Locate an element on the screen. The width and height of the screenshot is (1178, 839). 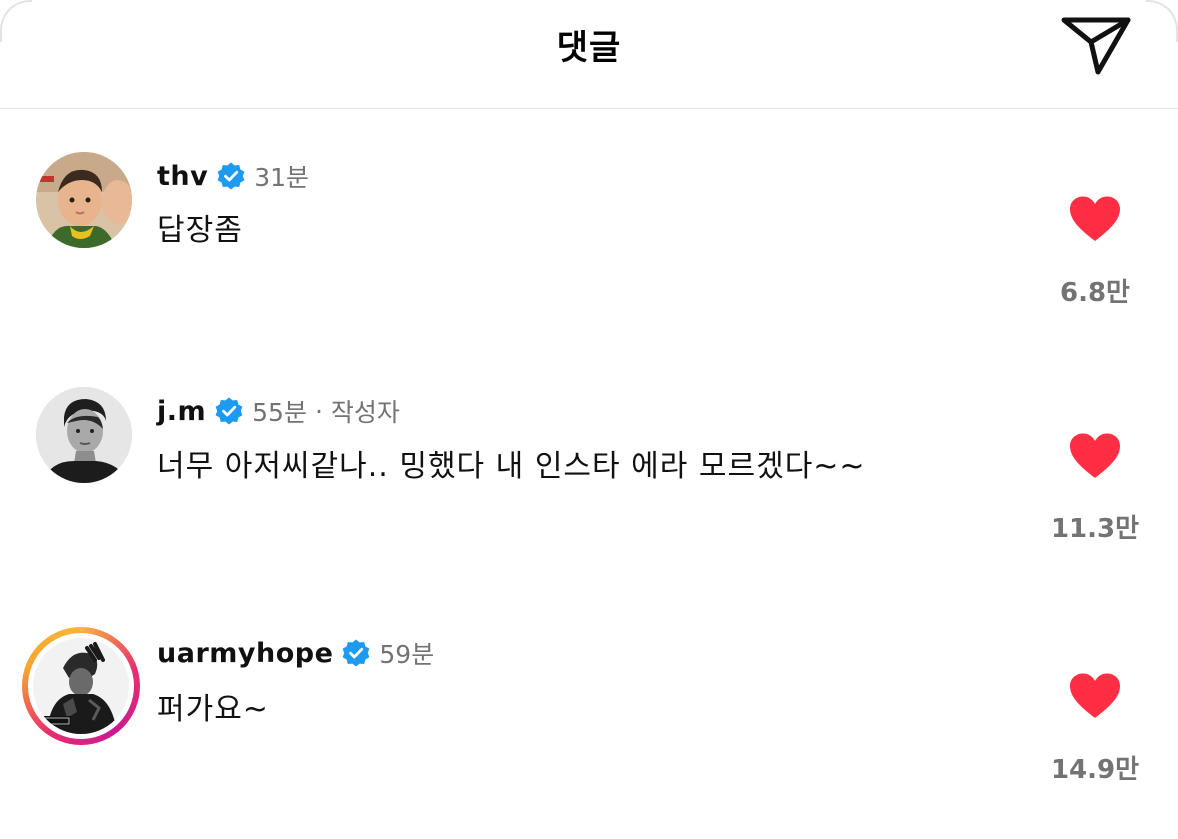
header: 댓글 is located at coordinates (589, 54).